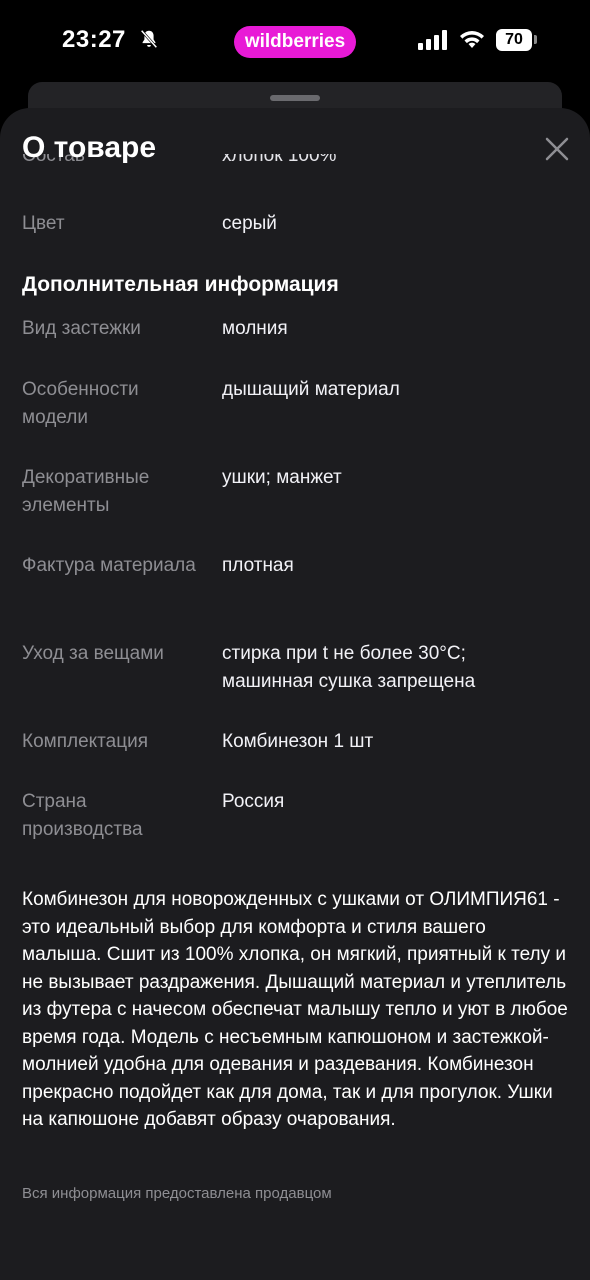 The height and width of the screenshot is (1280, 590). I want to click on bell-slash-icon, so click(149, 39).